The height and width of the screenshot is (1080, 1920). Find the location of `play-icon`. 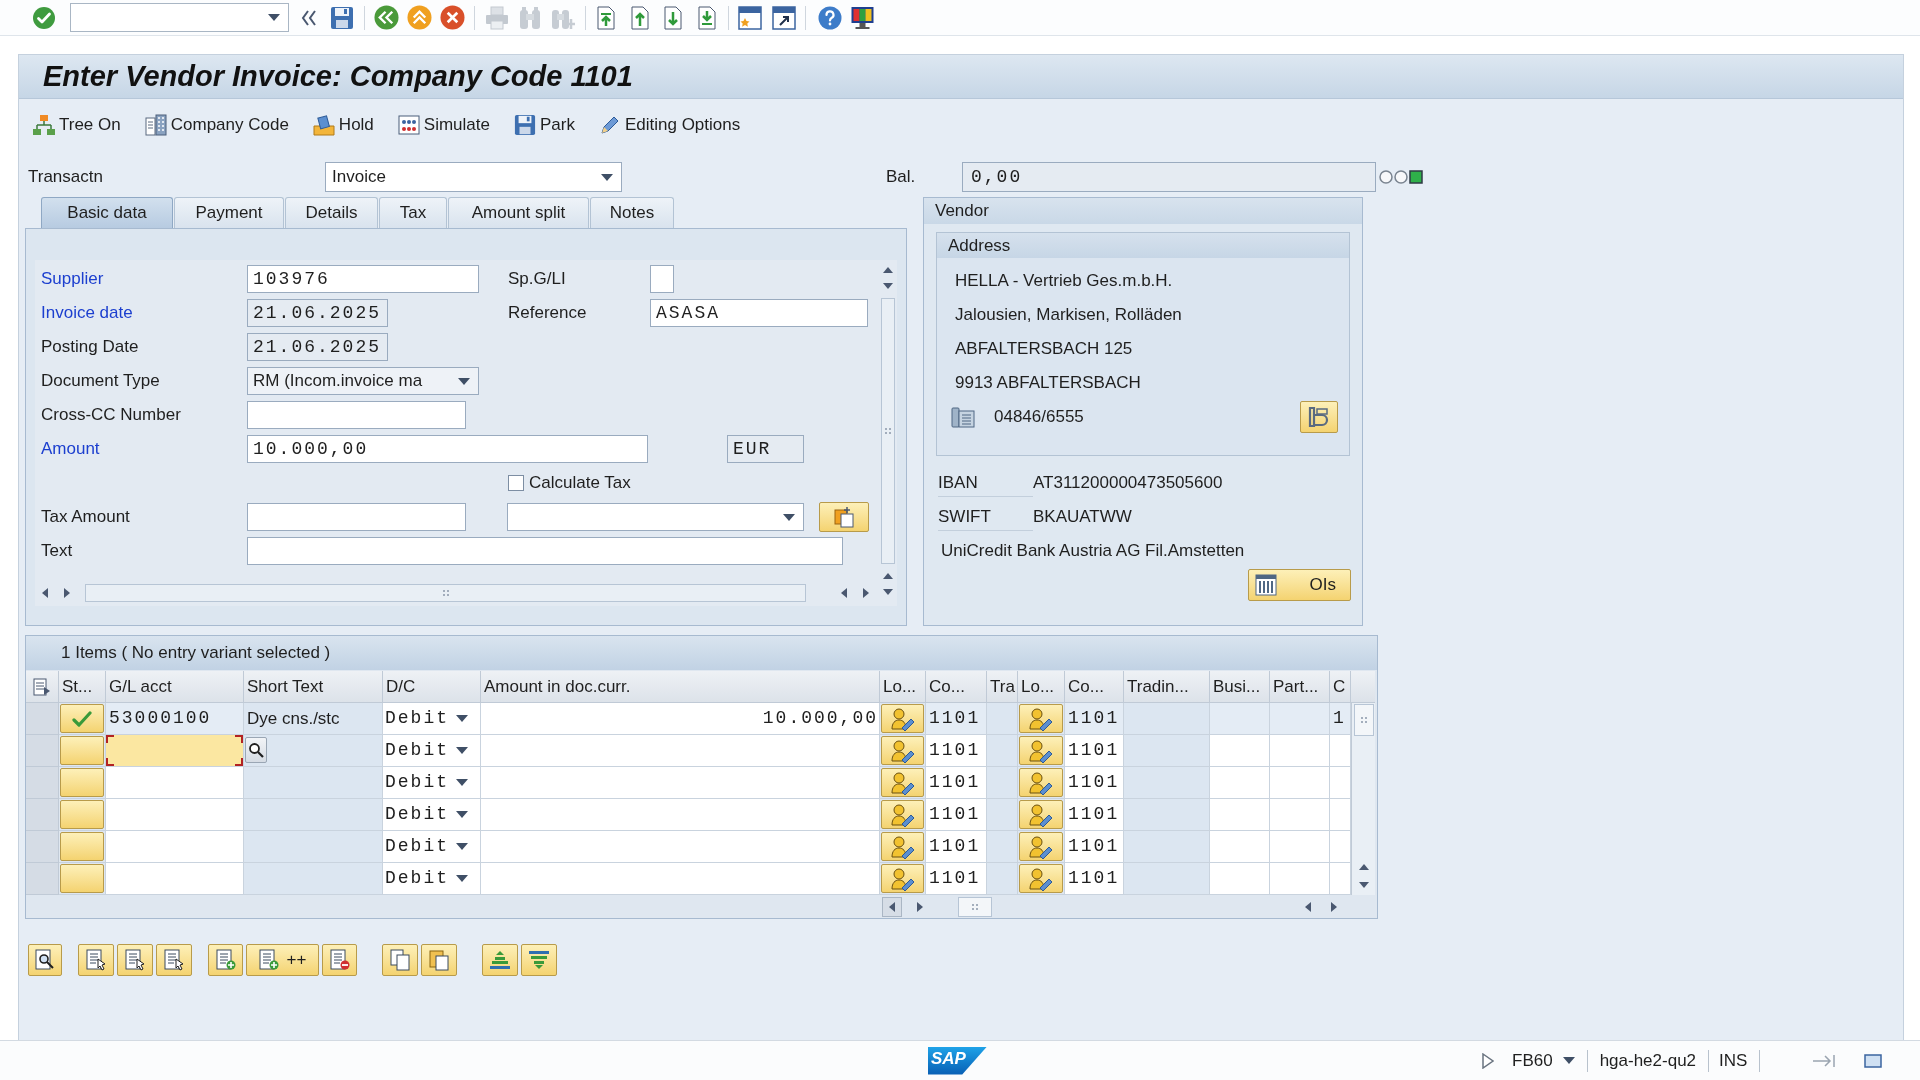

play-icon is located at coordinates (1488, 1060).